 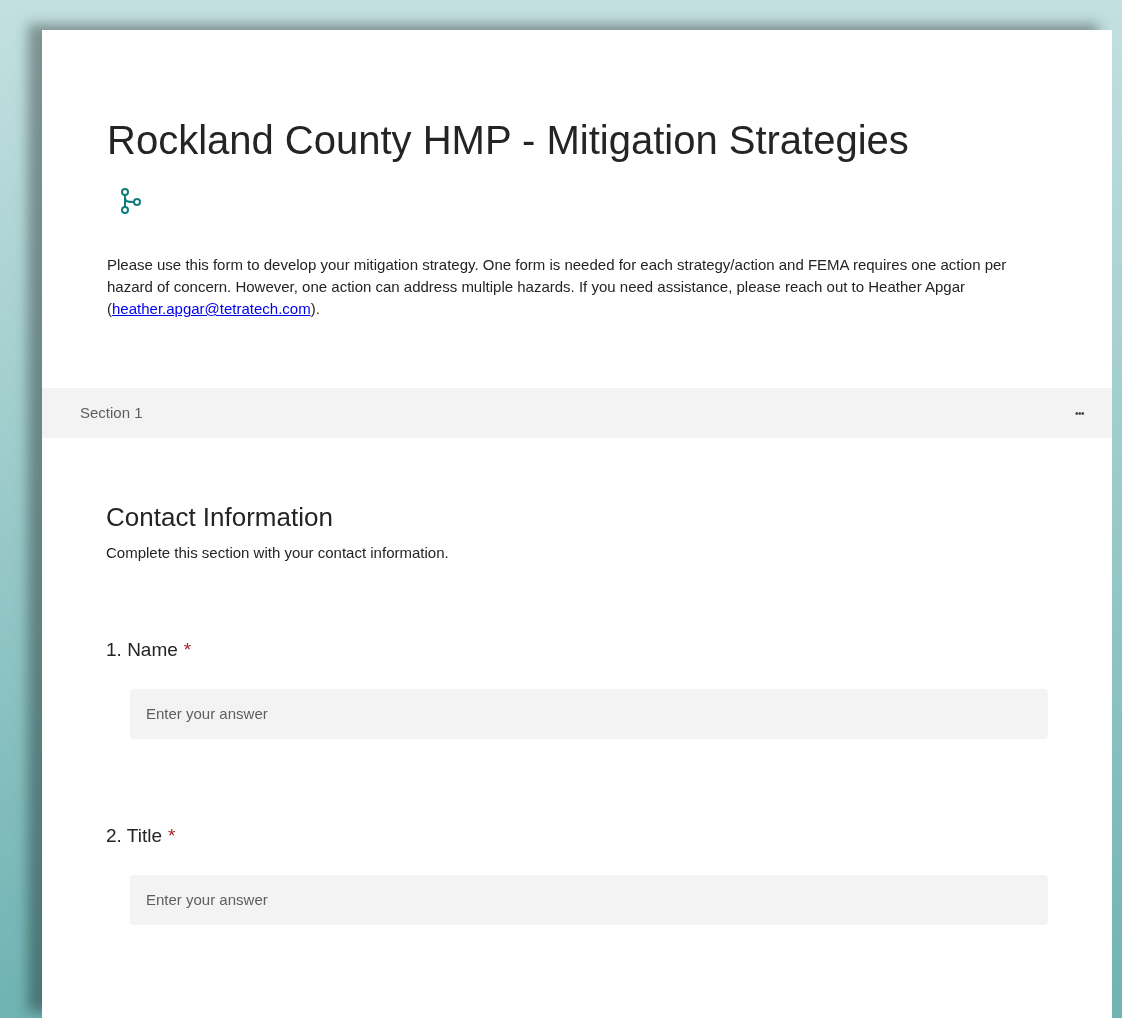 What do you see at coordinates (131, 201) in the screenshot?
I see `branching-icon` at bounding box center [131, 201].